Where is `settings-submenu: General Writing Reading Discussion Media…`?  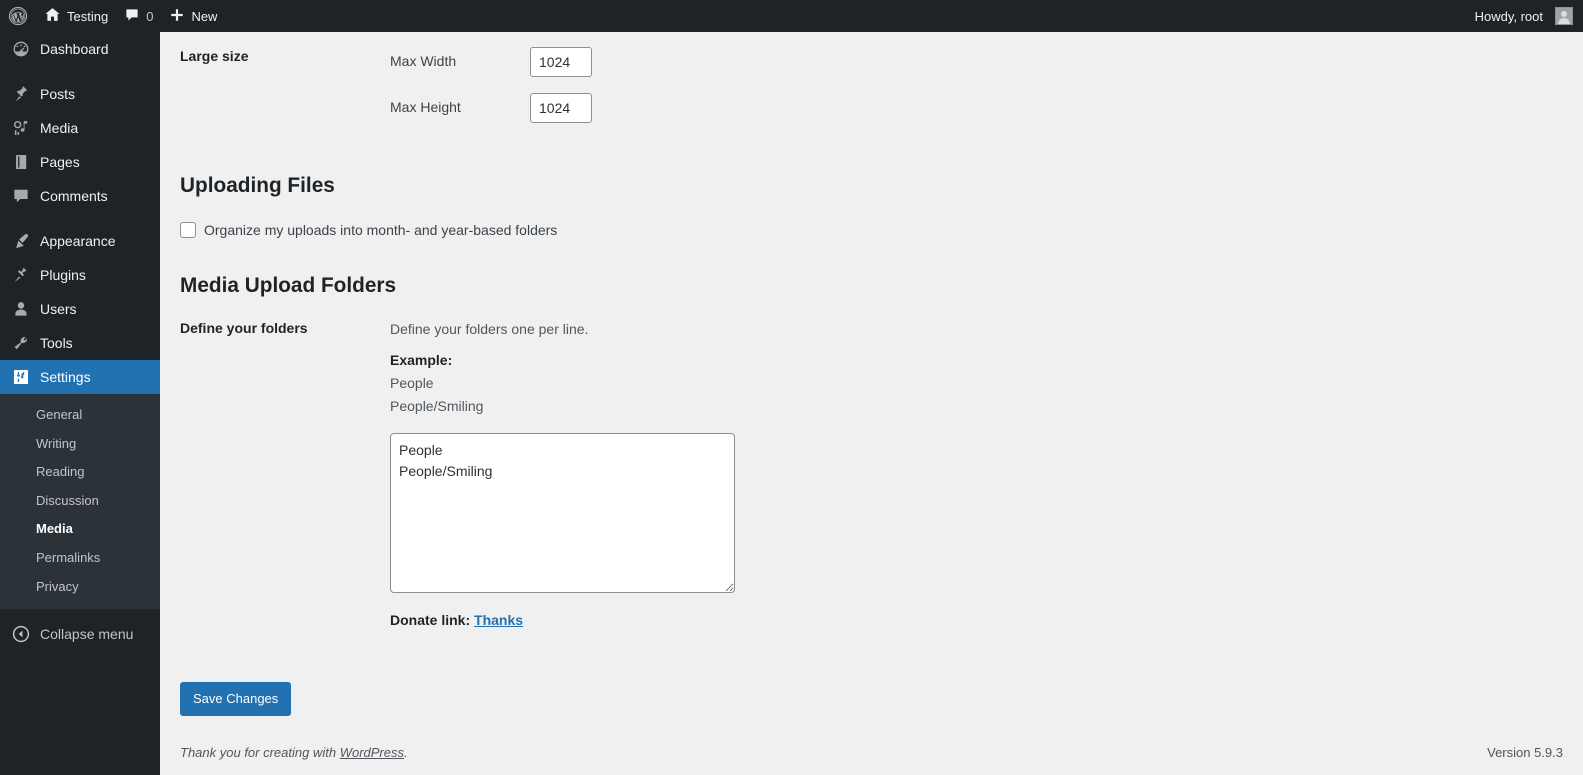
settings-submenu: General Writing Reading Discussion Media… is located at coordinates (80, 502).